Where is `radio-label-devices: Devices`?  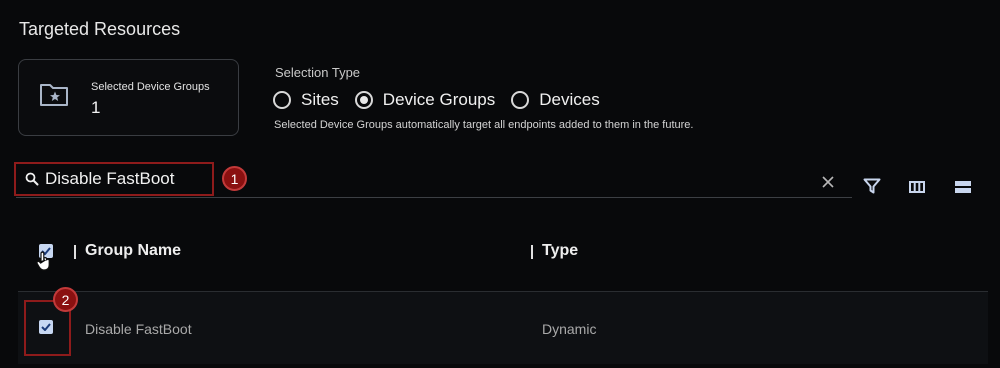
radio-label-devices: Devices is located at coordinates (569, 99).